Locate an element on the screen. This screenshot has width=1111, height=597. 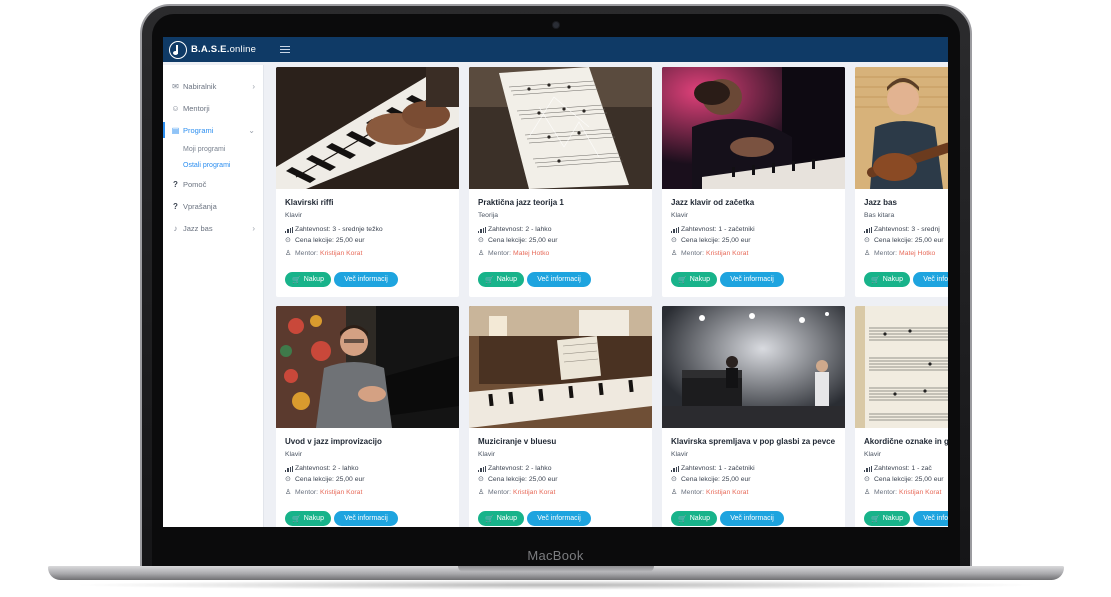
sidebar-item-label: Vprašanja is located at coordinates (200, 206).